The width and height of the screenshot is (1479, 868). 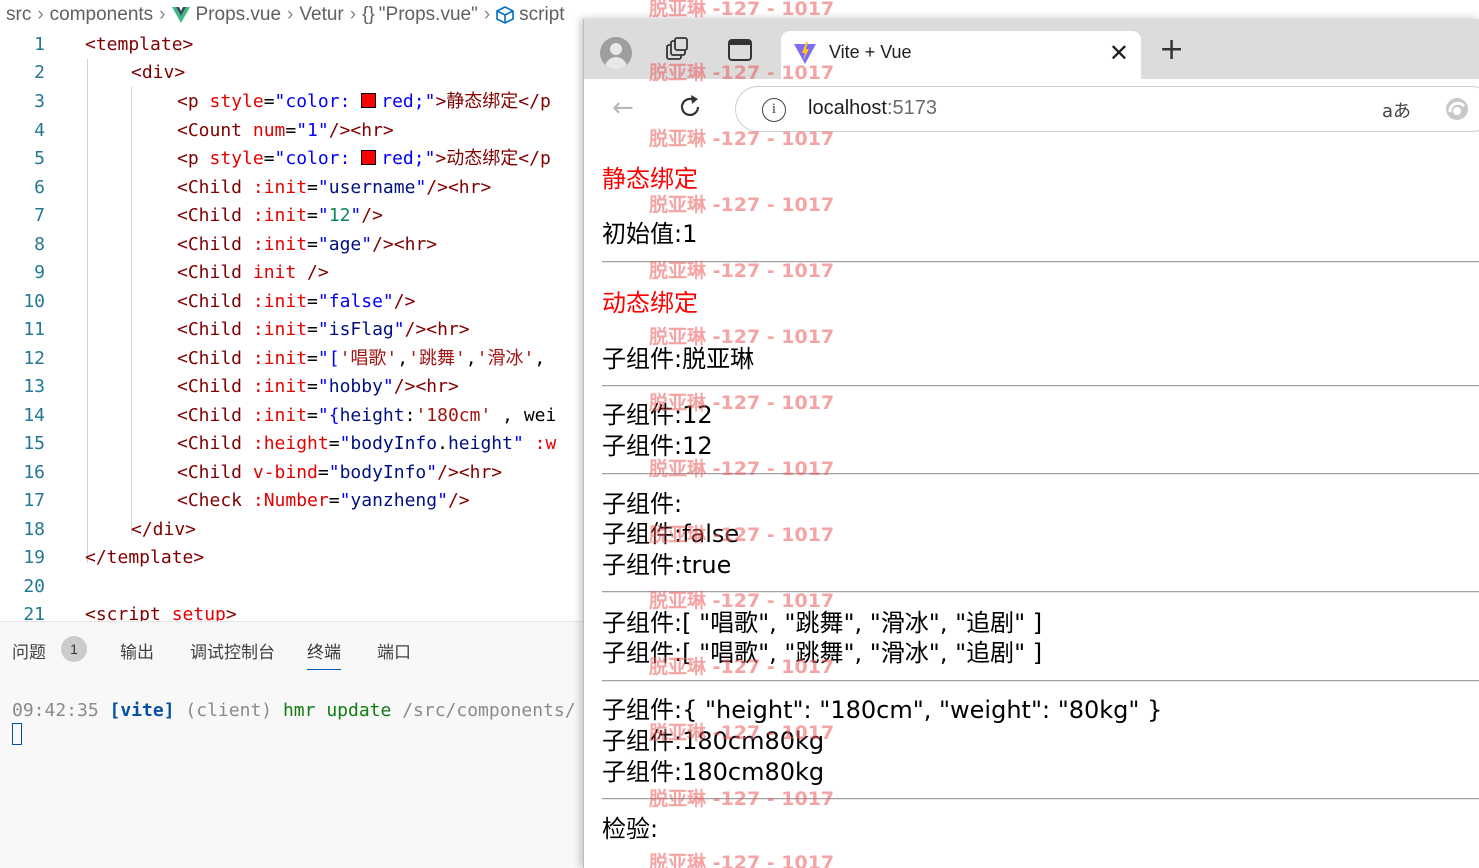 What do you see at coordinates (215, 500) in the screenshot?
I see `code-token: <Check` at bounding box center [215, 500].